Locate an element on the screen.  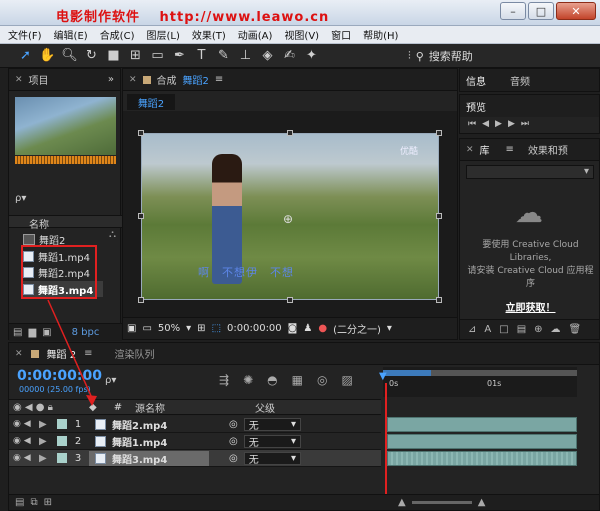
layer-row: ◉ ◀ ▶ 2 舞蹈1.mp4 ◎ 无 ▾ is located at coordinates (195, 441).